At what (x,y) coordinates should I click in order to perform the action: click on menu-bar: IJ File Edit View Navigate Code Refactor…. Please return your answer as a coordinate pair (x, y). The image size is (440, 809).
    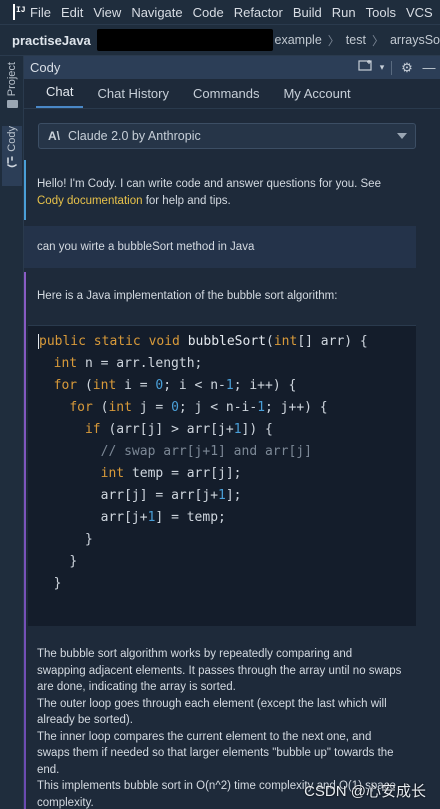
    Looking at the image, I should click on (220, 12).